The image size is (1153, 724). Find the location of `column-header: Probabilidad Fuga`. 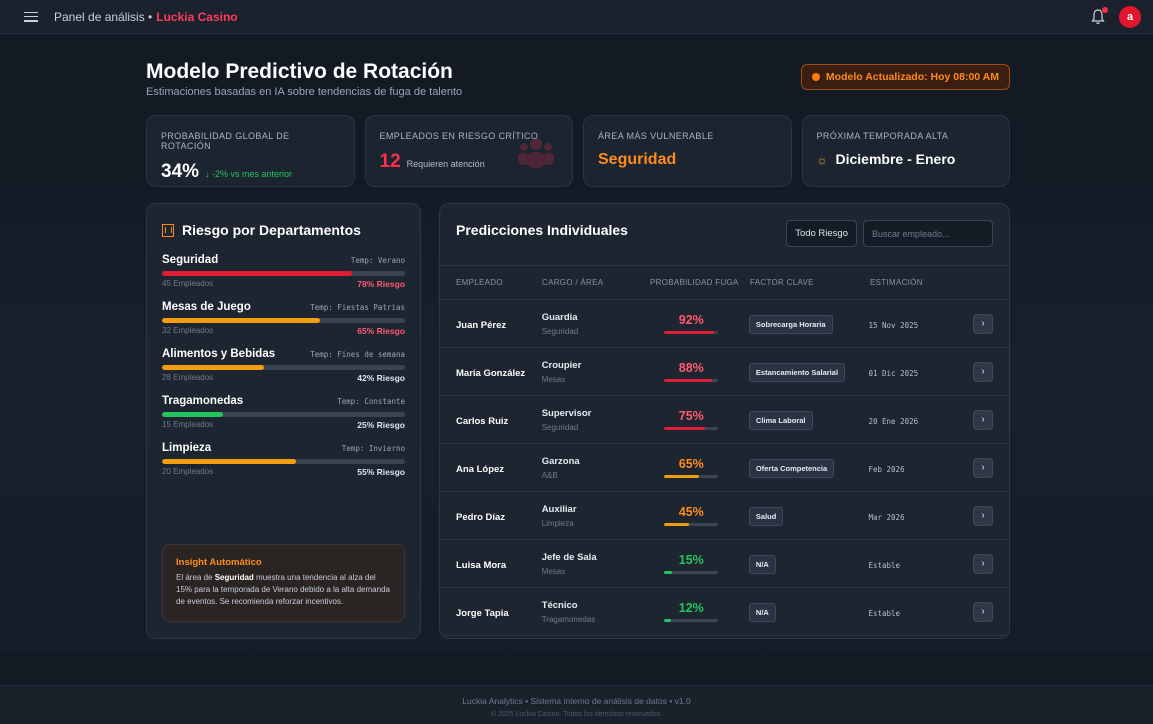

column-header: Probabilidad Fuga is located at coordinates (694, 282).